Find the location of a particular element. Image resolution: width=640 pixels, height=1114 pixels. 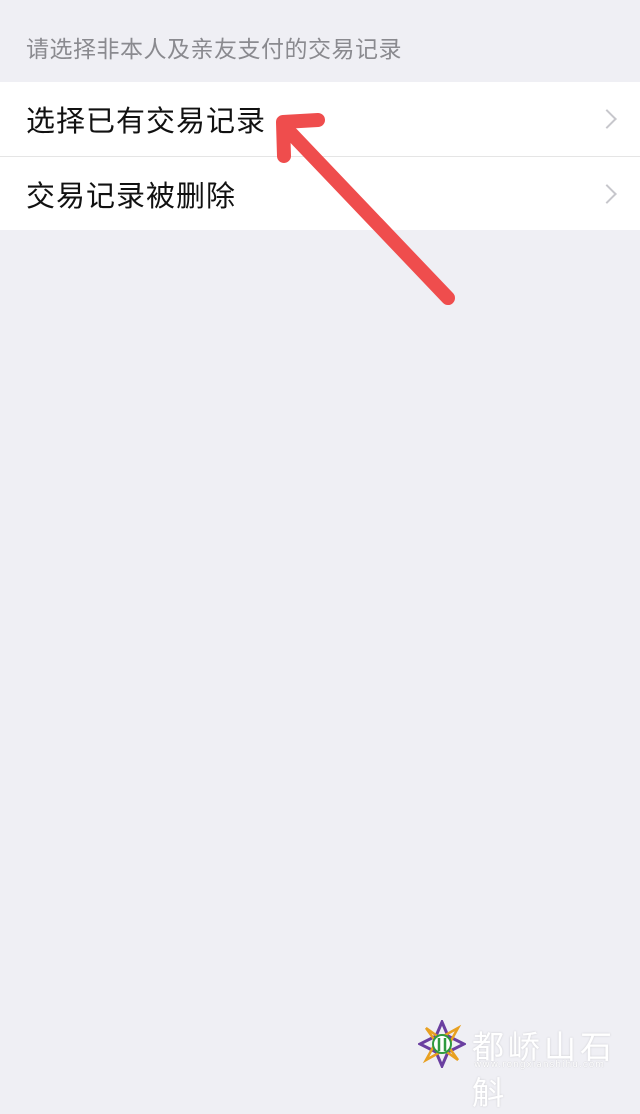

section-header: 请选择非本人及亲友支付的交易记录 is located at coordinates (320, 41).